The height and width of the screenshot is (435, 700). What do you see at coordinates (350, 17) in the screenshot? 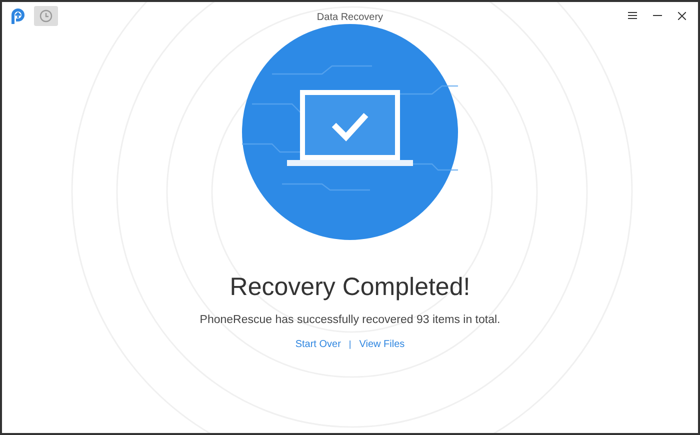
I see `window-title: Data Recovery` at bounding box center [350, 17].